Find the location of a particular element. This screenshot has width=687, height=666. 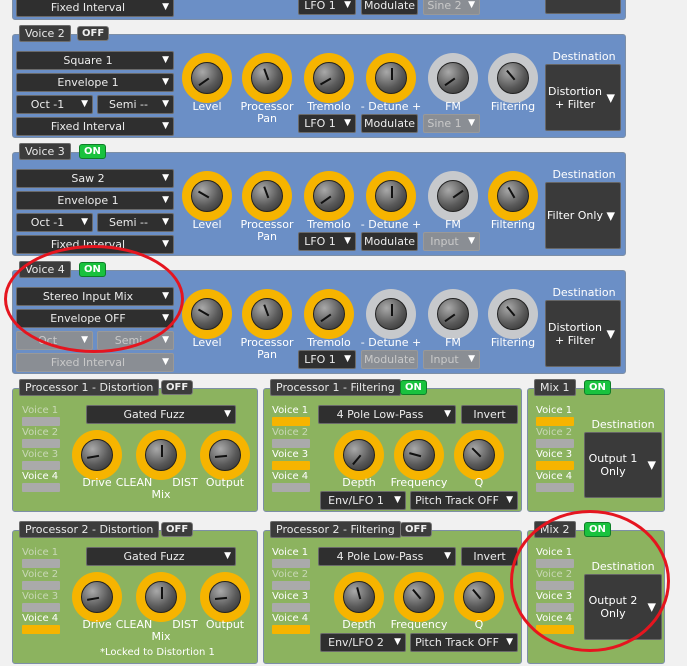

voice3-semi-dropdown: Semi -- ▼ is located at coordinates (135, 222).